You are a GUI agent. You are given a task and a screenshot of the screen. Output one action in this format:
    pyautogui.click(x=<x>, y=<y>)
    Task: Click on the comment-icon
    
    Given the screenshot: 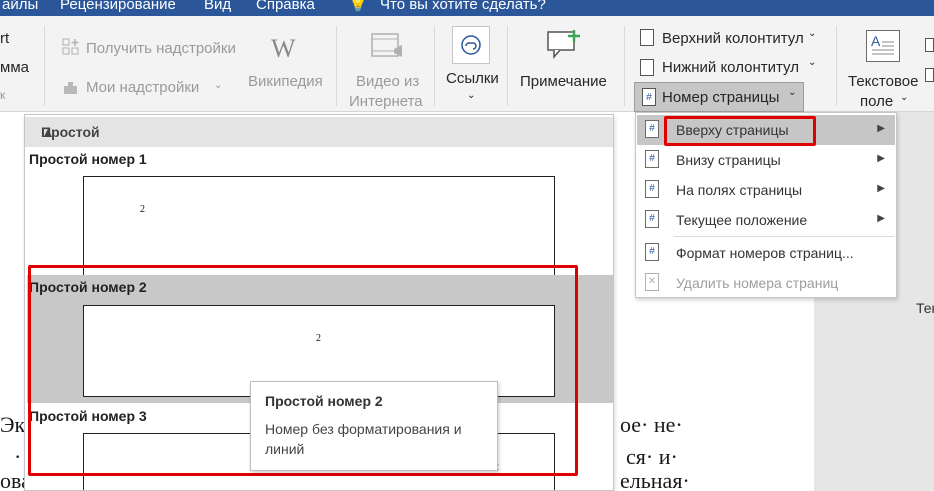 What is the action you would take?
    pyautogui.click(x=564, y=44)
    